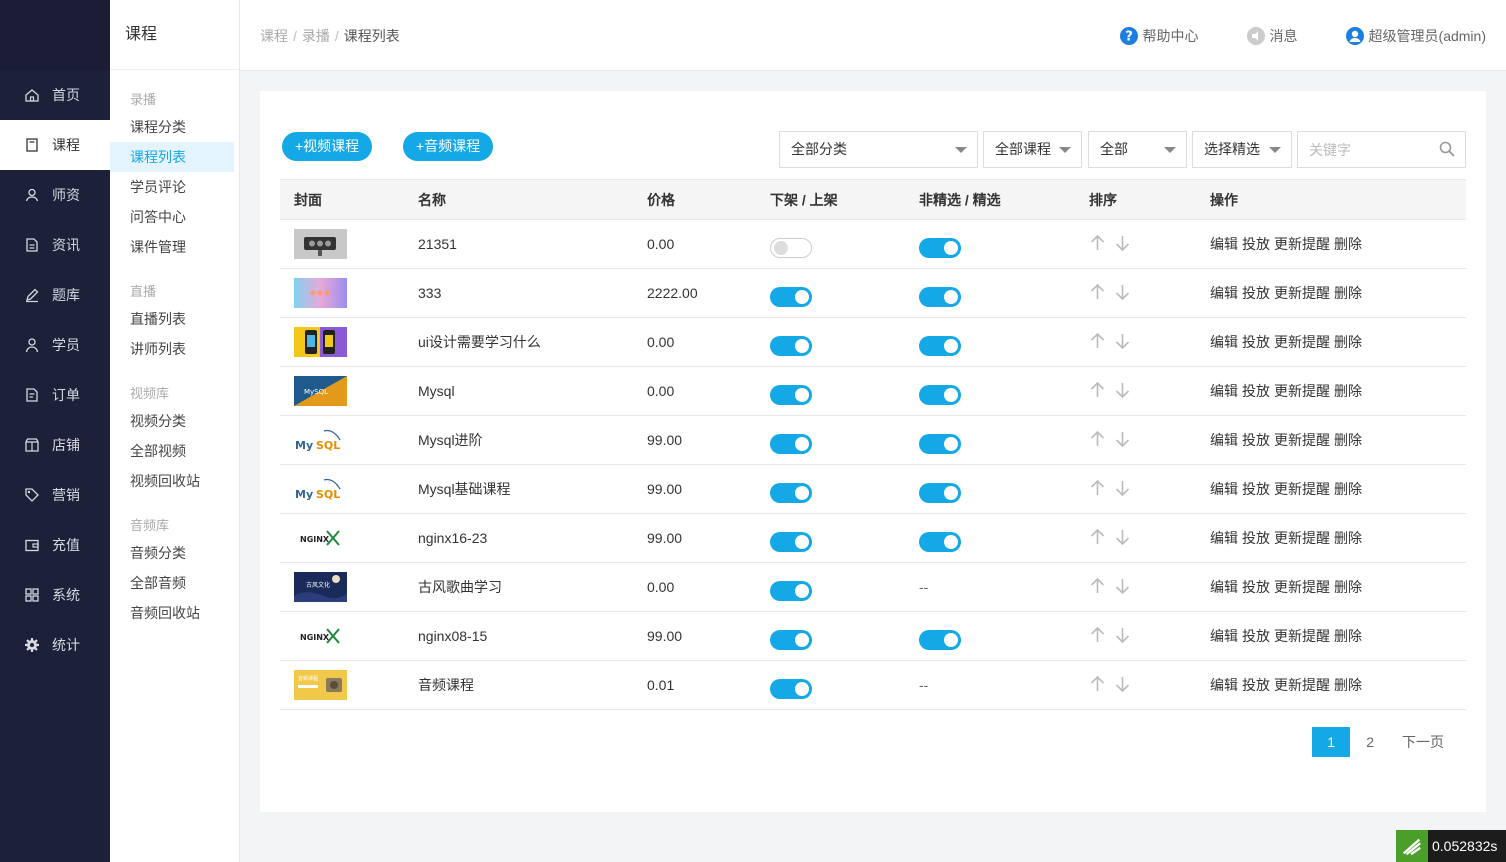 This screenshot has height=862, width=1506. I want to click on sub-nav-item: 全部视频, so click(172, 451).